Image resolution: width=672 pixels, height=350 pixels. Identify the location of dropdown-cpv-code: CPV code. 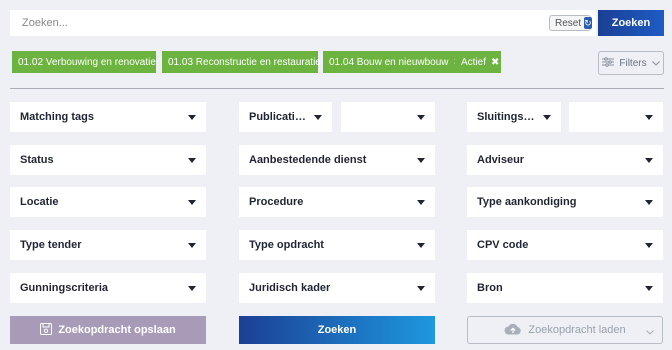
(565, 245).